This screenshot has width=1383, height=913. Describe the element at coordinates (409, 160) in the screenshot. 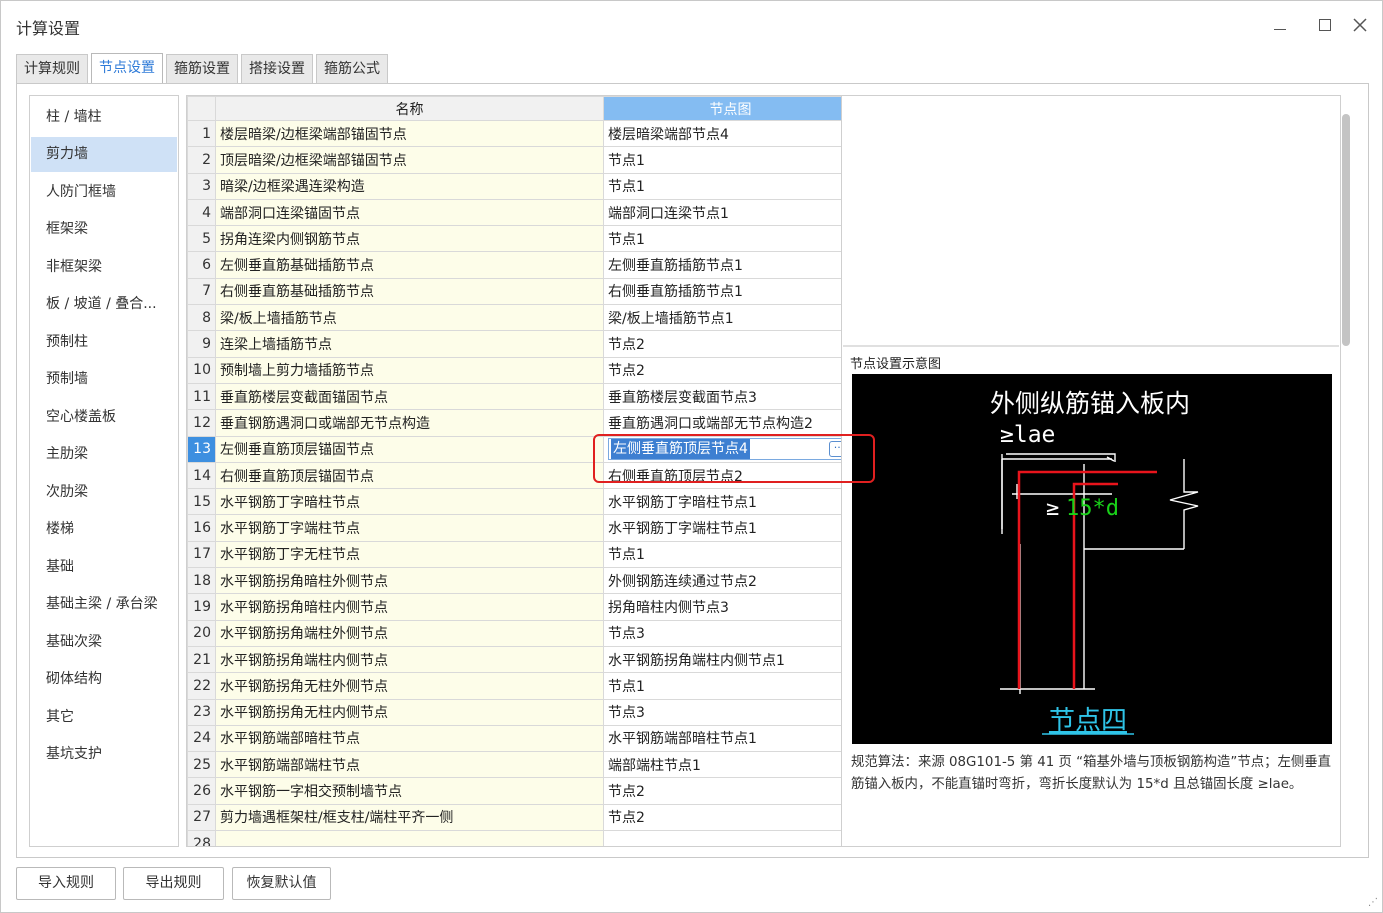

I see `cell-name: 顶层暗梁/边框梁端部锚固节点` at that location.